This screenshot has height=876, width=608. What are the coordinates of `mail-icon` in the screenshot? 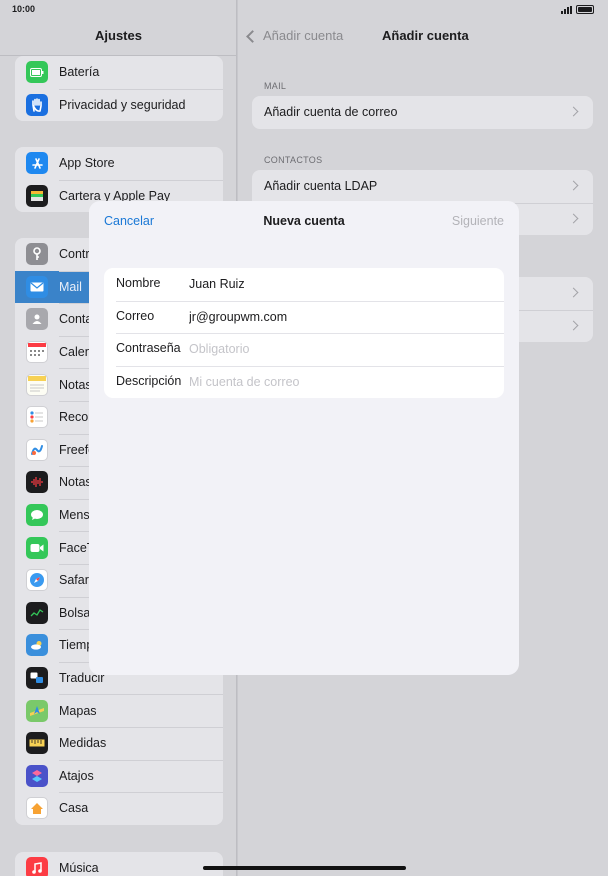 It's located at (37, 286).